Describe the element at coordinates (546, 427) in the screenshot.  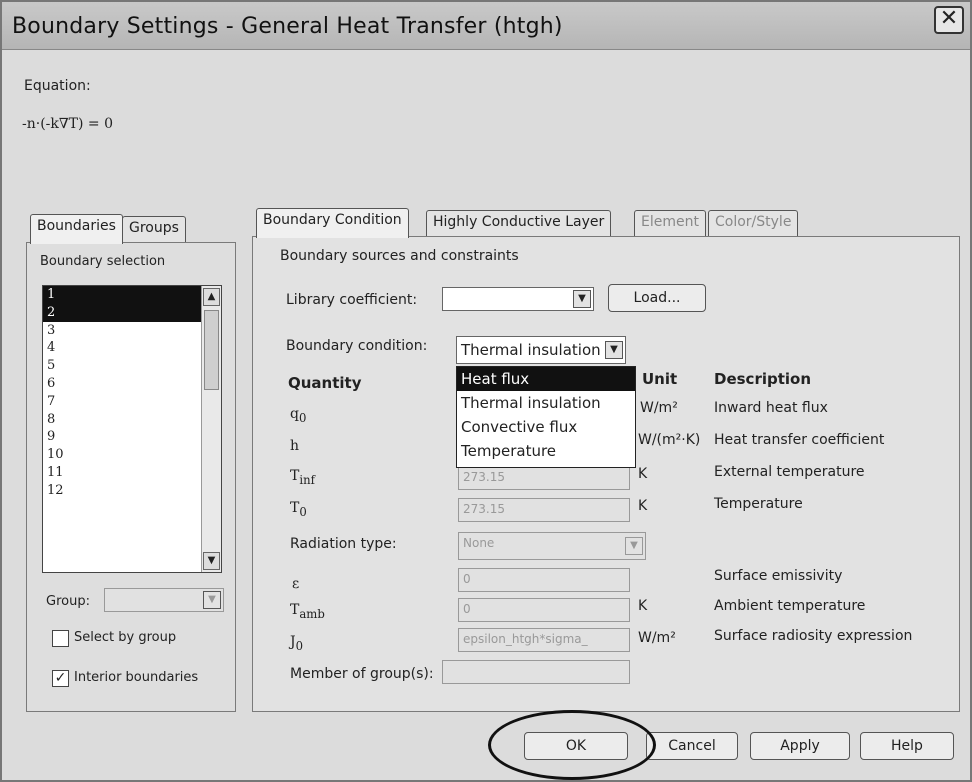
I see `option-convective-flux: Convective flux` at that location.